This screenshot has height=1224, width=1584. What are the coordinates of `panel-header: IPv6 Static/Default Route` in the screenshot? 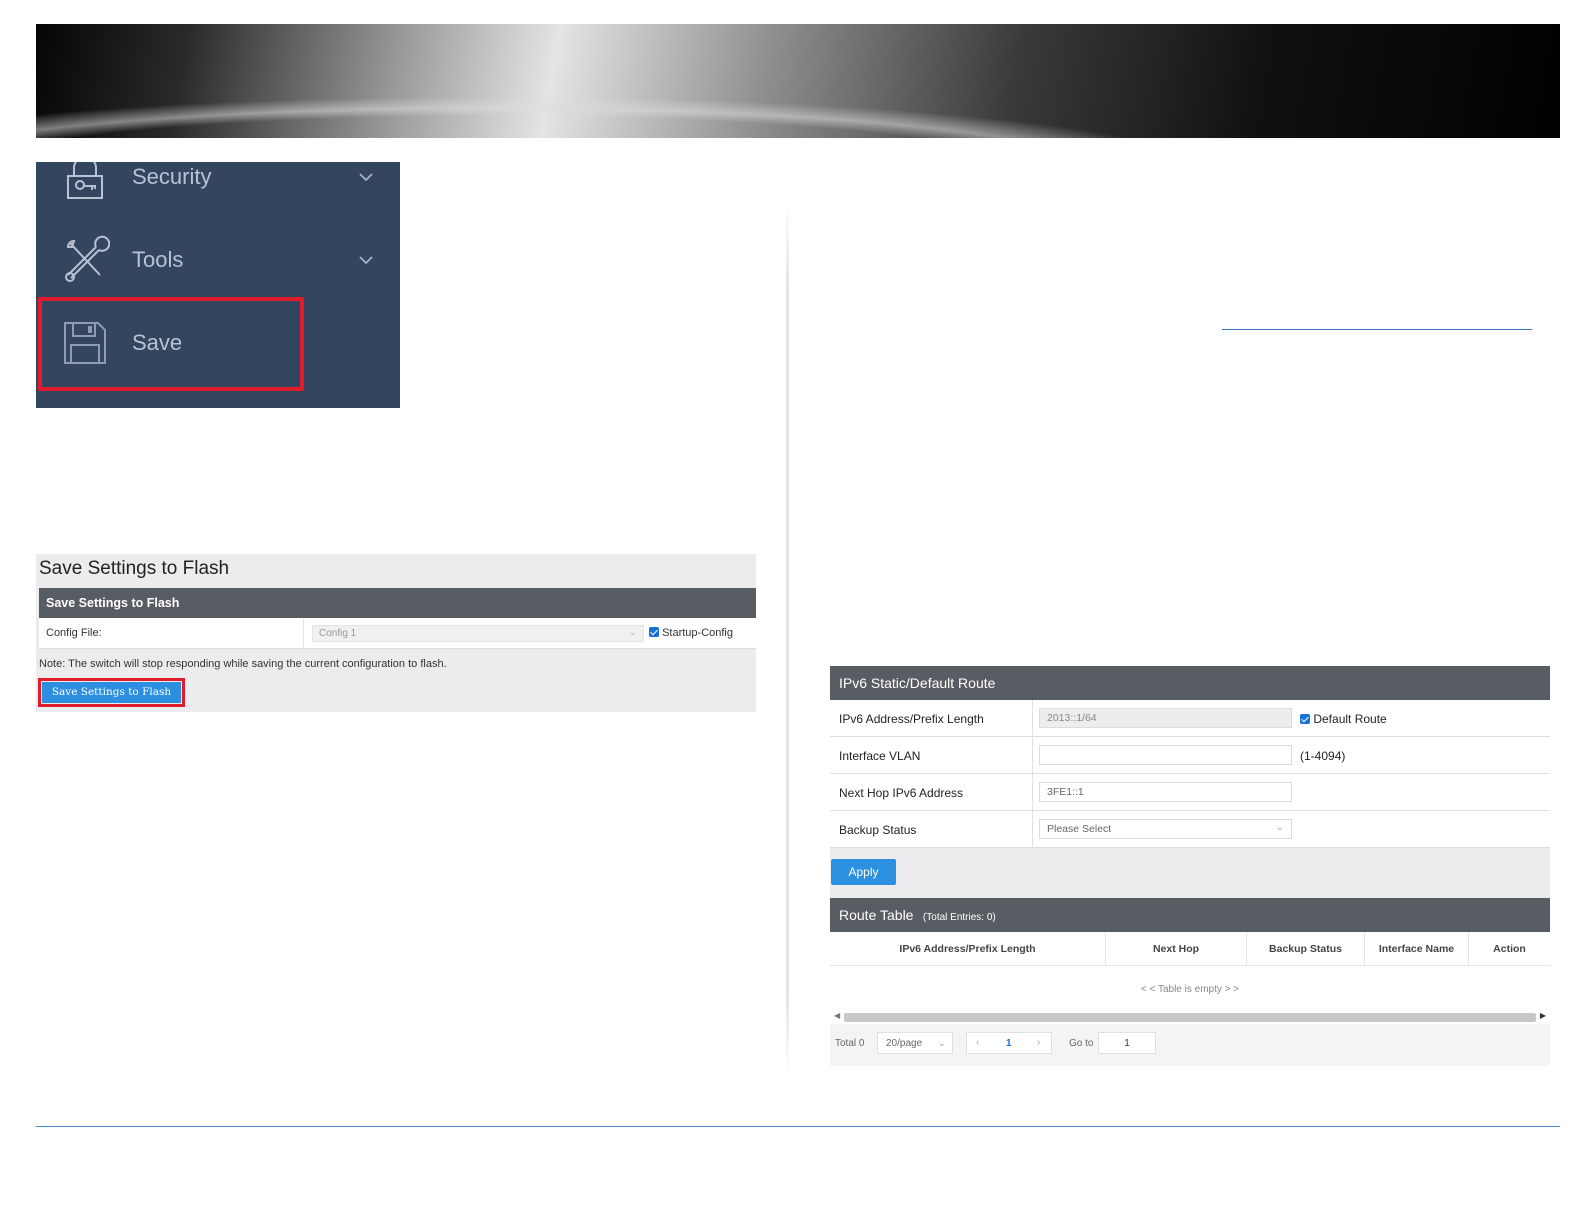 It's located at (1190, 683).